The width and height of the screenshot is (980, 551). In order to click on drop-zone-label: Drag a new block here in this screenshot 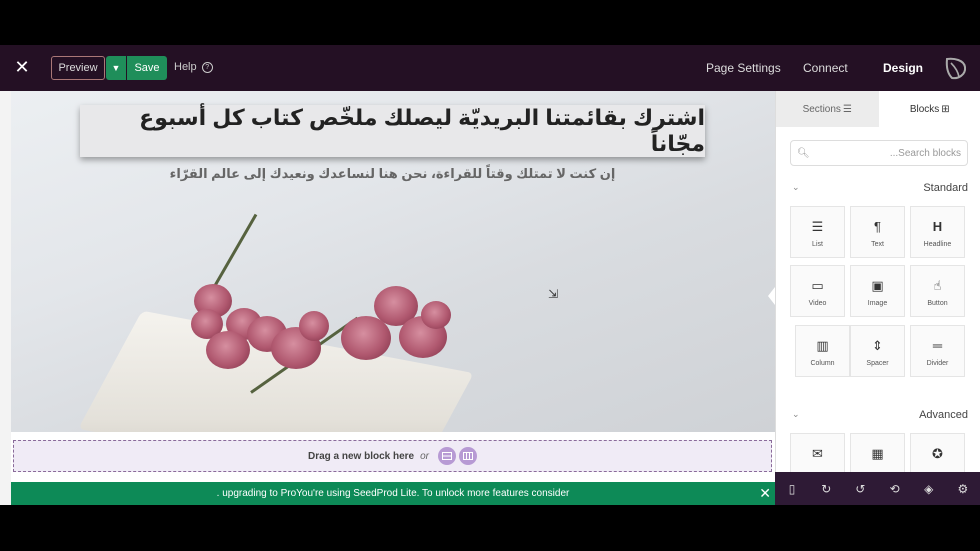, I will do `click(361, 456)`.